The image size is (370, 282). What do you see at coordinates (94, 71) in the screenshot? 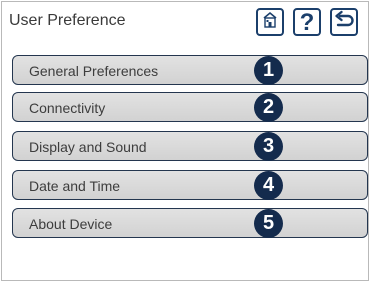
I see `menu-item-label: General Preferences` at bounding box center [94, 71].